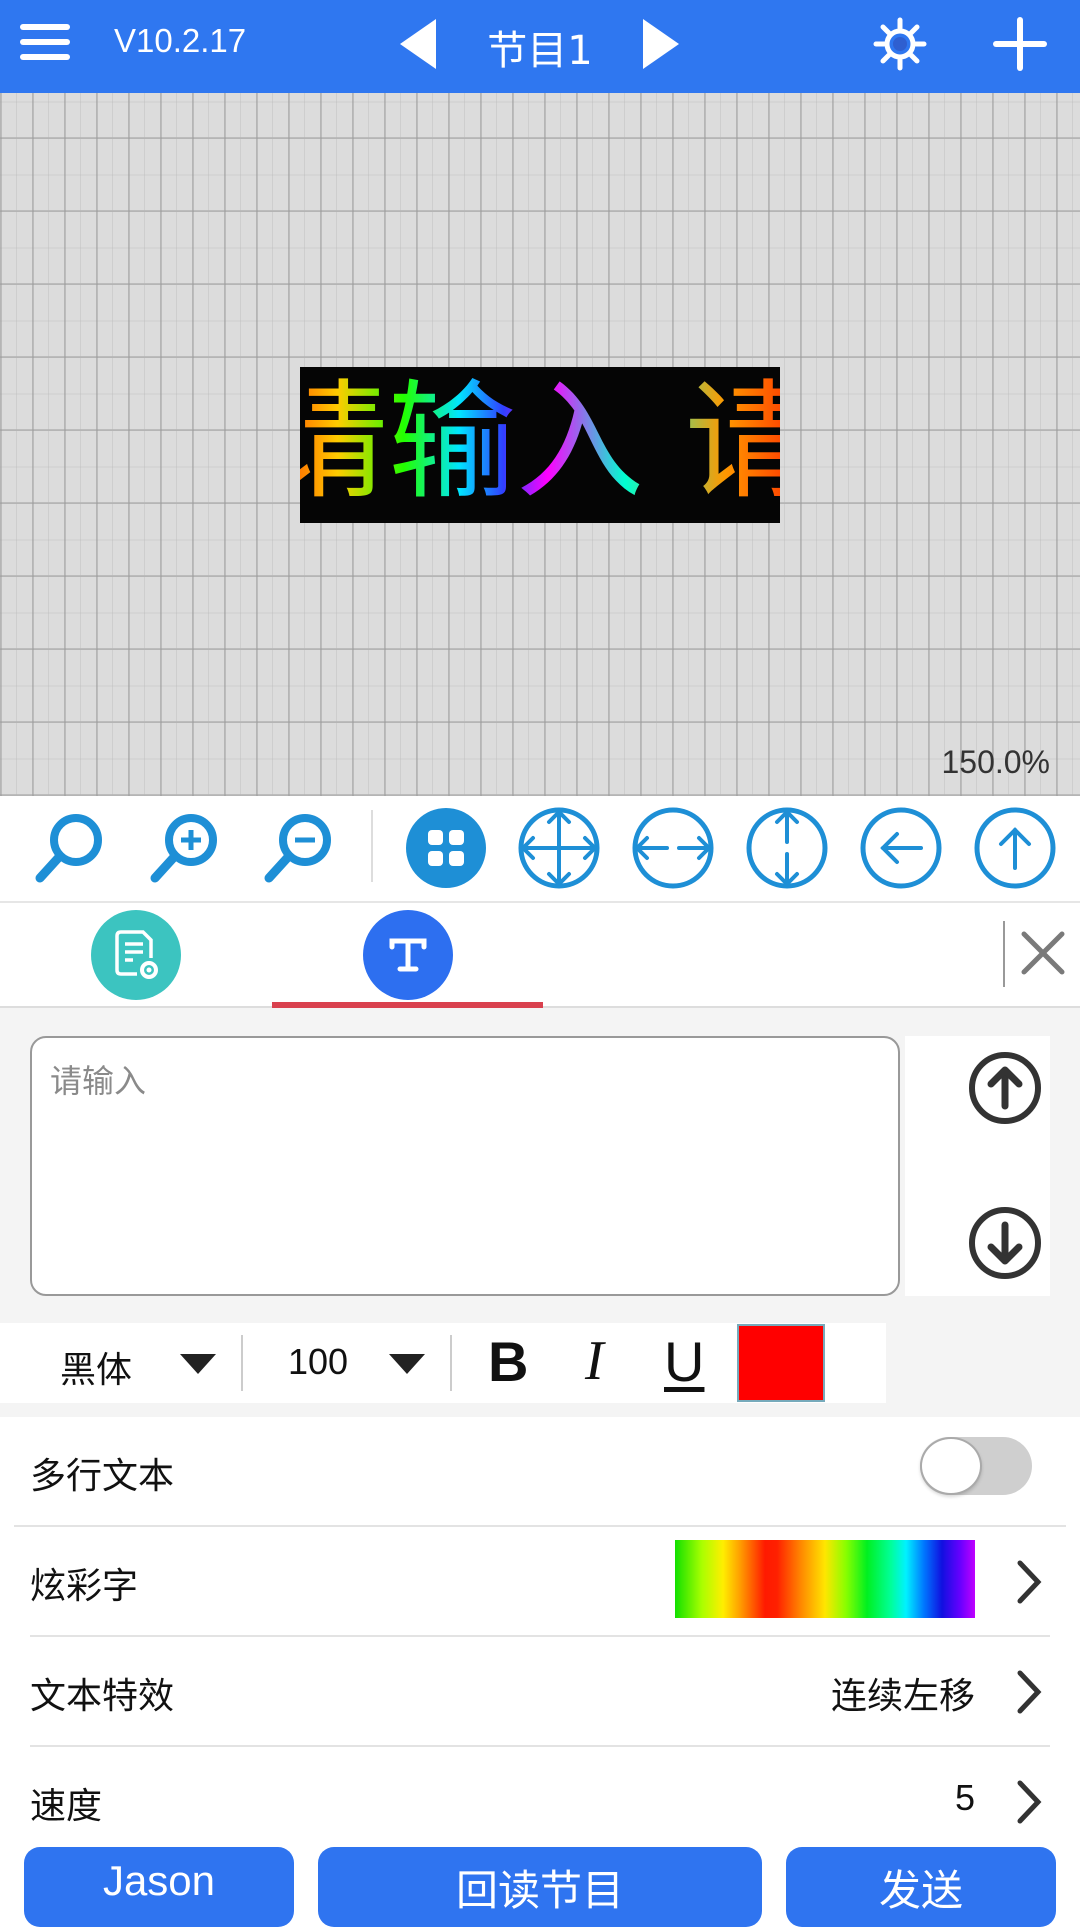 The height and width of the screenshot is (1927, 1080). I want to click on zoom-out-icon, so click(299, 848).